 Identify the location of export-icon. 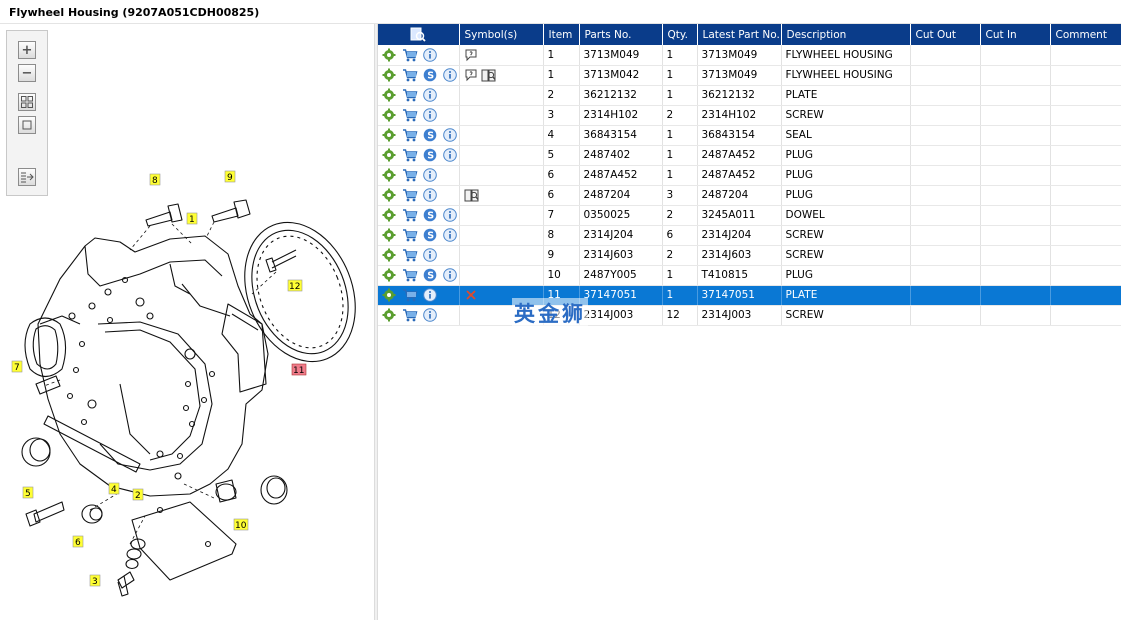
(27, 177).